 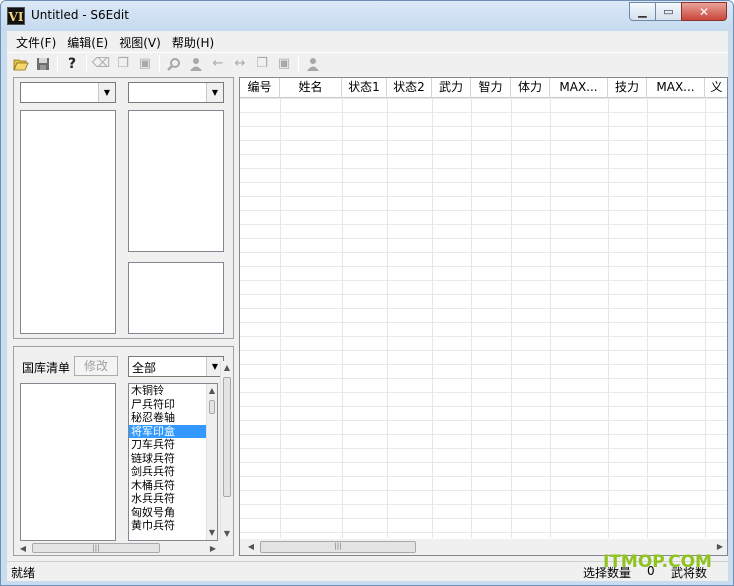 I want to click on help-button: ?, so click(x=72, y=64).